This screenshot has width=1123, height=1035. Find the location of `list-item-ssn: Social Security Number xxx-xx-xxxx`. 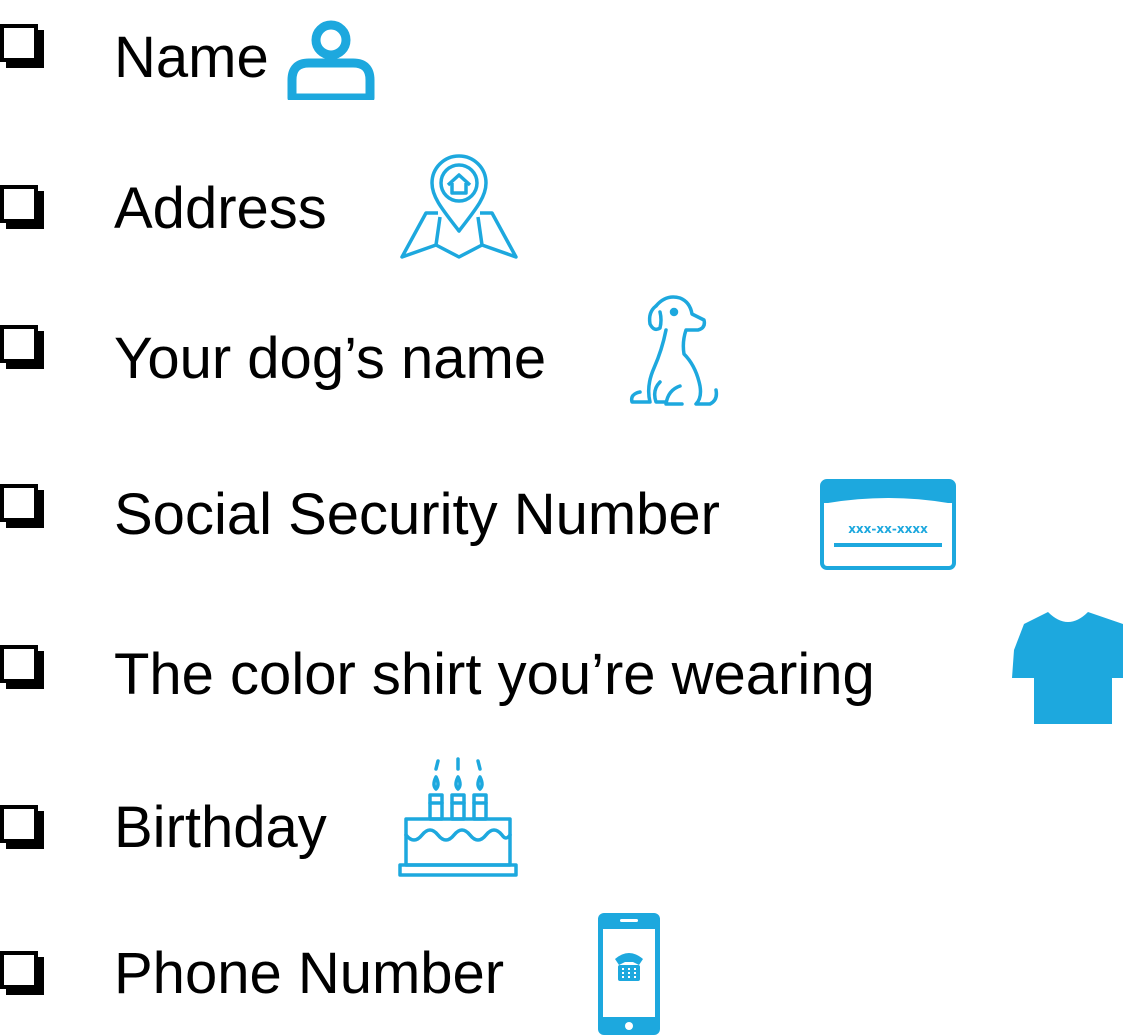

list-item-ssn: Social Security Number xxx-xx-xxxx is located at coordinates (561, 515).